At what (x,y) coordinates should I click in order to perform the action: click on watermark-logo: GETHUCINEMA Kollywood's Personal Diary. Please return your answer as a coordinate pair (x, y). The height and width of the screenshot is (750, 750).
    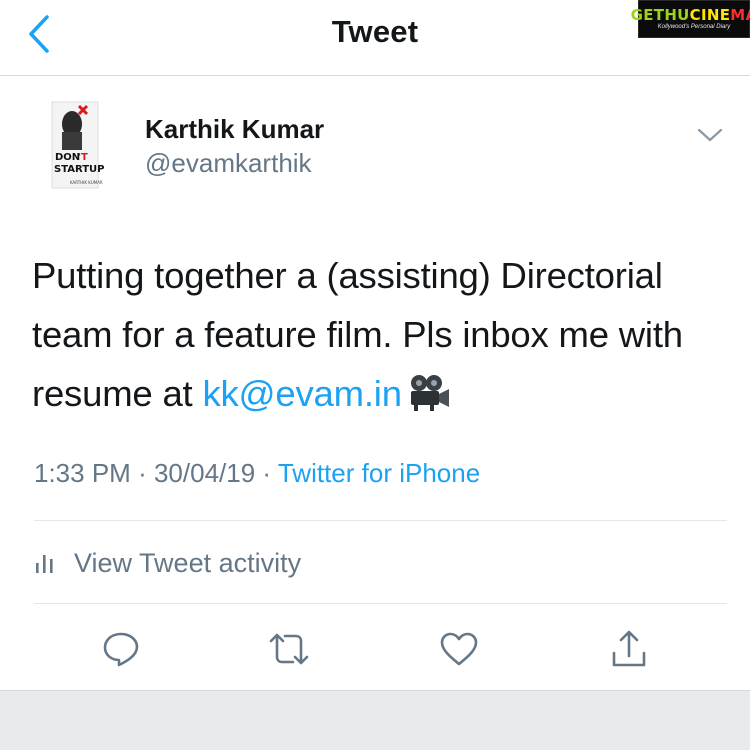
    Looking at the image, I should click on (690, 19).